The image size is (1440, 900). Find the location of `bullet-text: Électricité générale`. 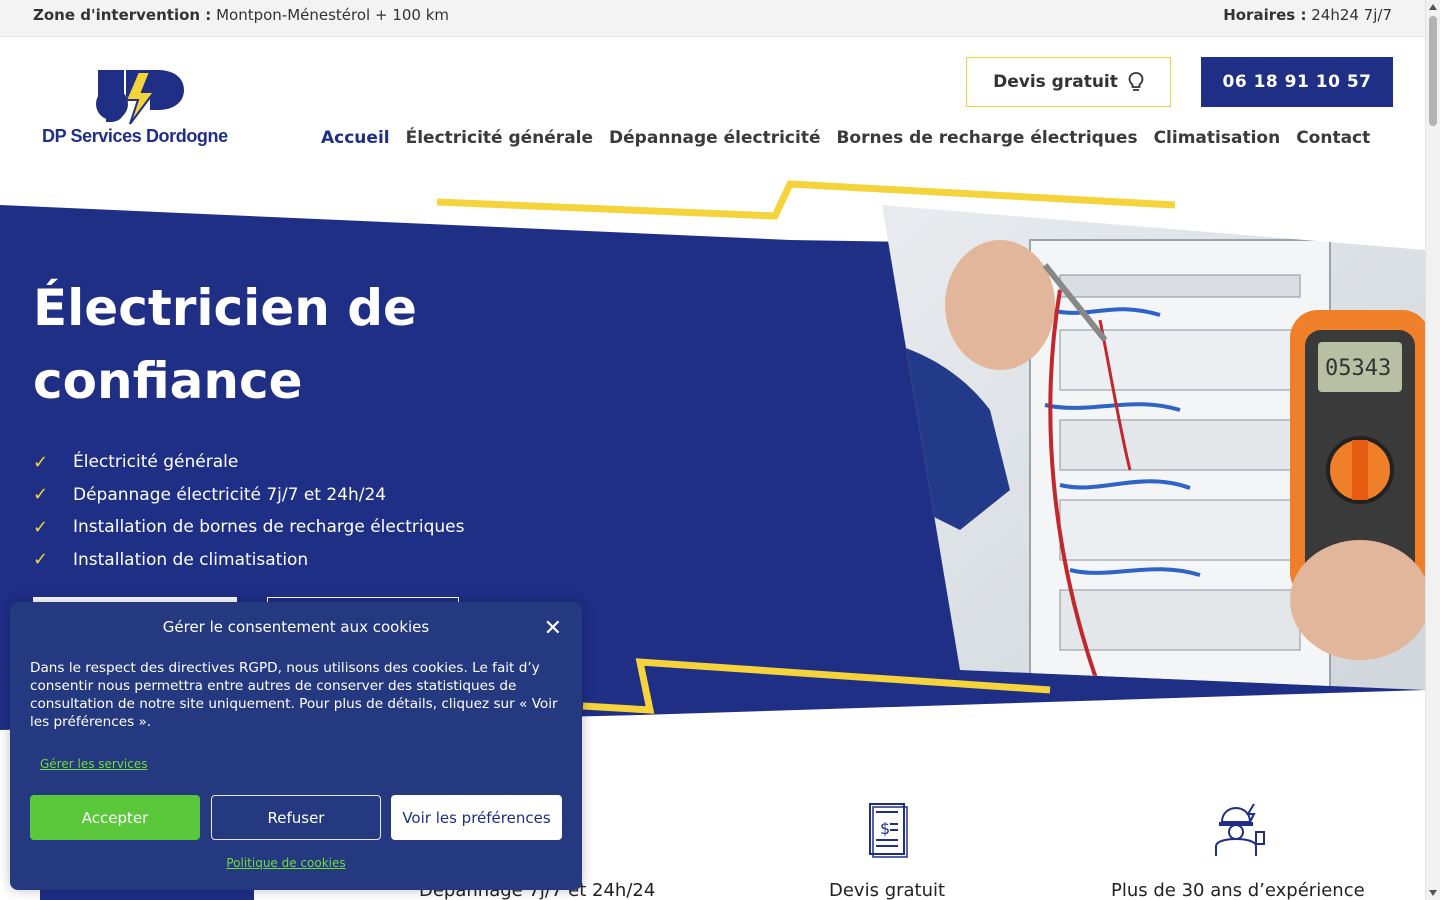

bullet-text: Électricité générale is located at coordinates (156, 462).